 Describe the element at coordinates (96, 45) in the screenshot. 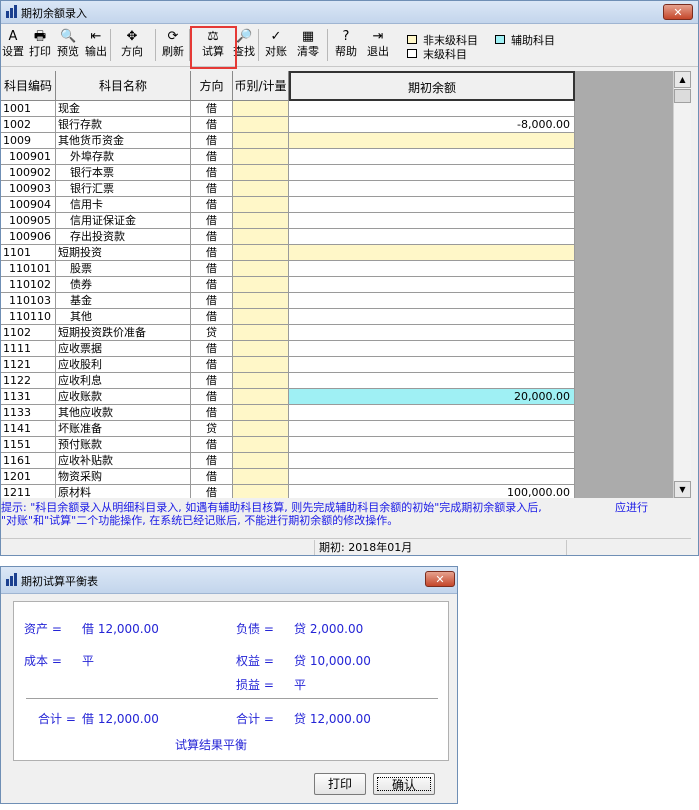

I see `export-button: ⇤ 输出` at that location.